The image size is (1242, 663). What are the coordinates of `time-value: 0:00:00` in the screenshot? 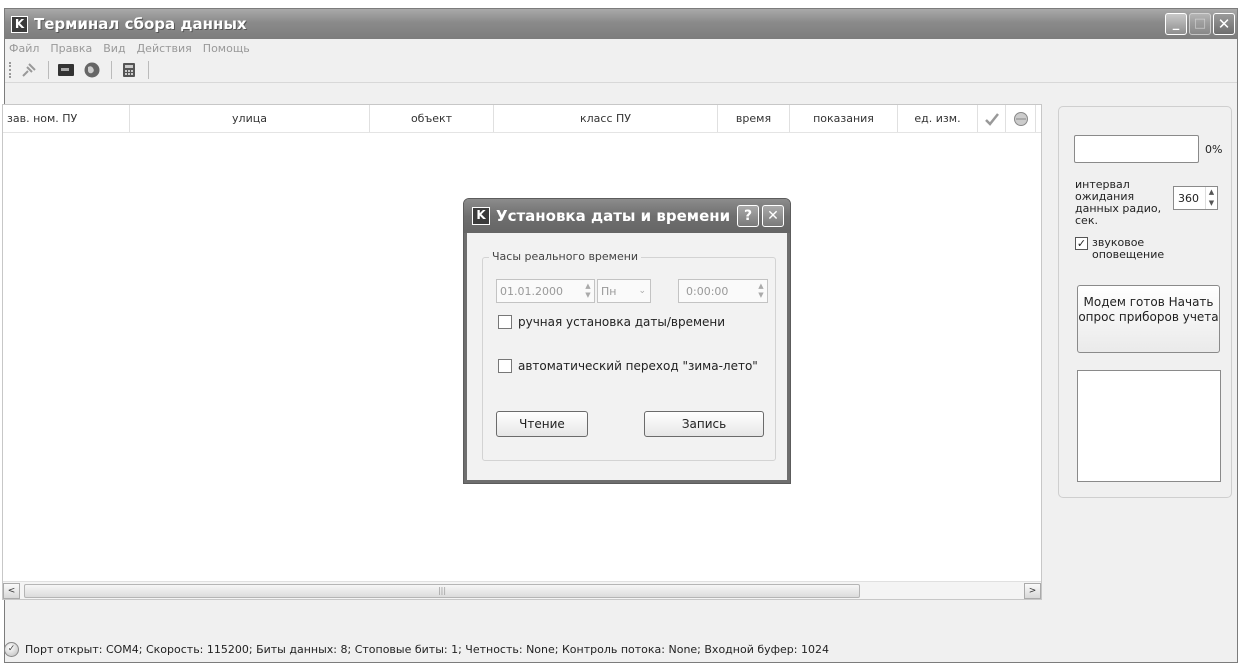 It's located at (707, 291).